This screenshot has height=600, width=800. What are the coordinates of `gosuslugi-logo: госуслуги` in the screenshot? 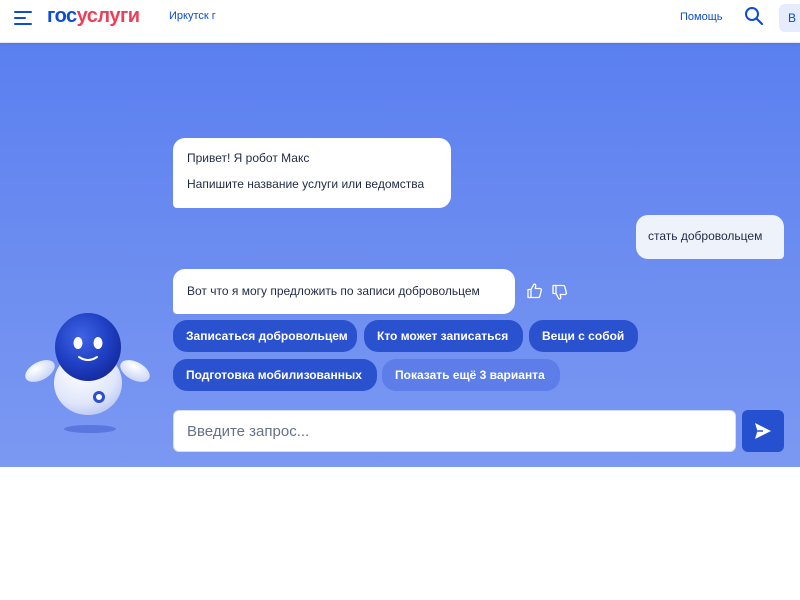 It's located at (93, 16).